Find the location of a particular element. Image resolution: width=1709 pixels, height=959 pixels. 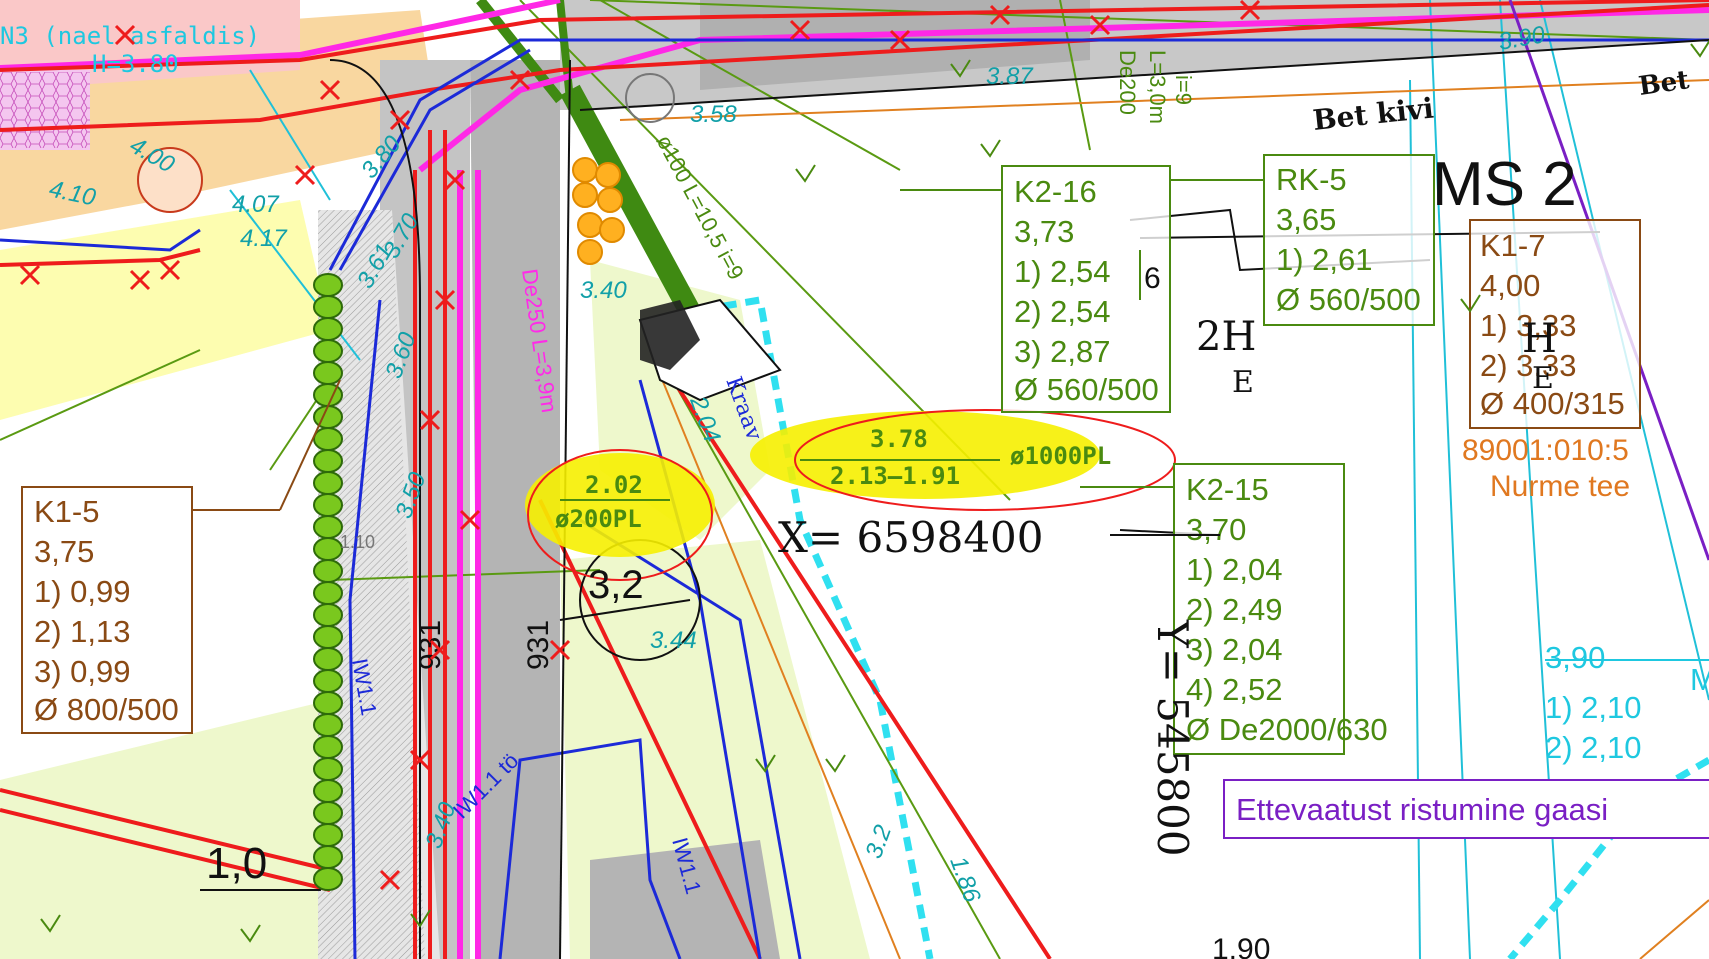

elev-4-07: 4.07 is located at coordinates (256, 204).